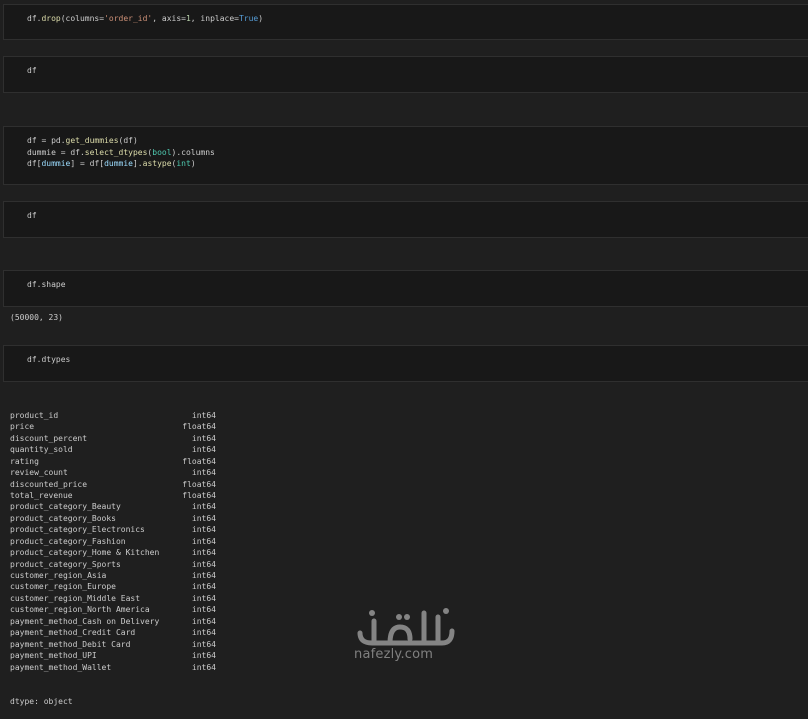  I want to click on dtype-row: discount_percent int64, so click(113, 438).